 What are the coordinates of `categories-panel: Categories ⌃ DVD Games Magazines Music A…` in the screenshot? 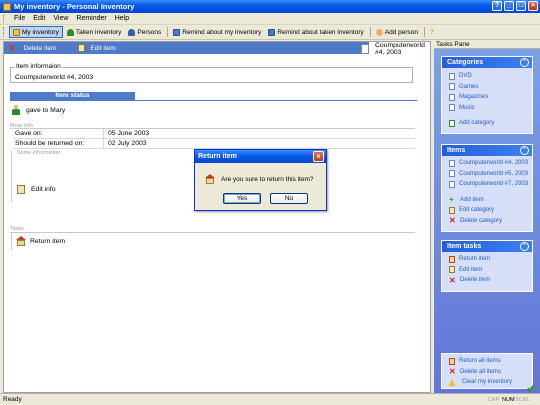 It's located at (487, 95).